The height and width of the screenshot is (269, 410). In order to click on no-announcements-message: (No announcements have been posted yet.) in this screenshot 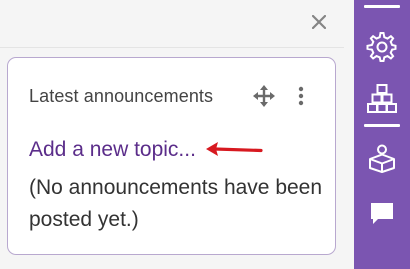, I will do `click(176, 203)`.